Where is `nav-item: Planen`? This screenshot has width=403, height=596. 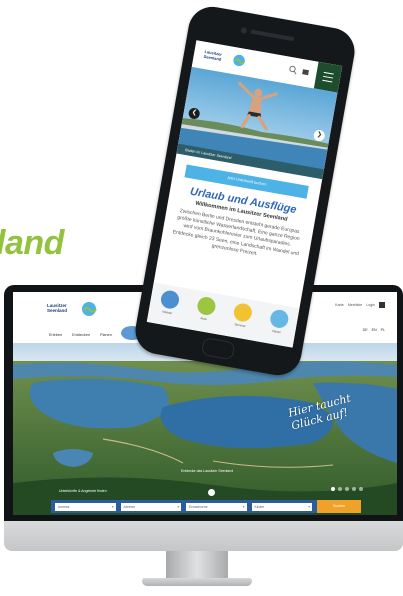 nav-item: Planen is located at coordinates (106, 335).